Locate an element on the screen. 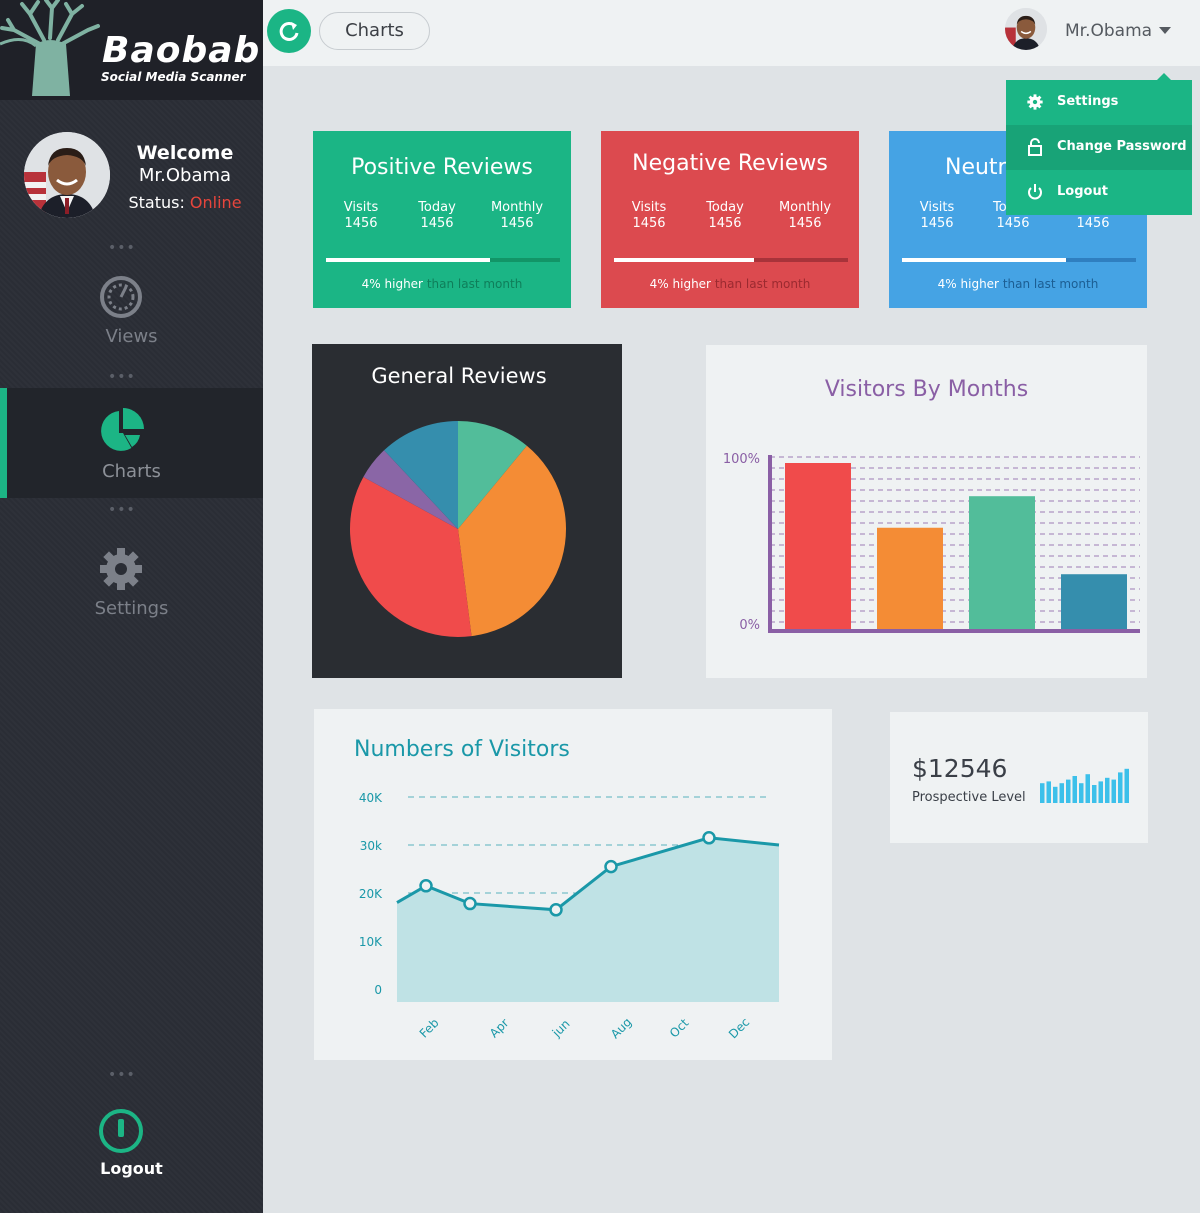 The height and width of the screenshot is (1213, 1200). progress-fill is located at coordinates (684, 260).